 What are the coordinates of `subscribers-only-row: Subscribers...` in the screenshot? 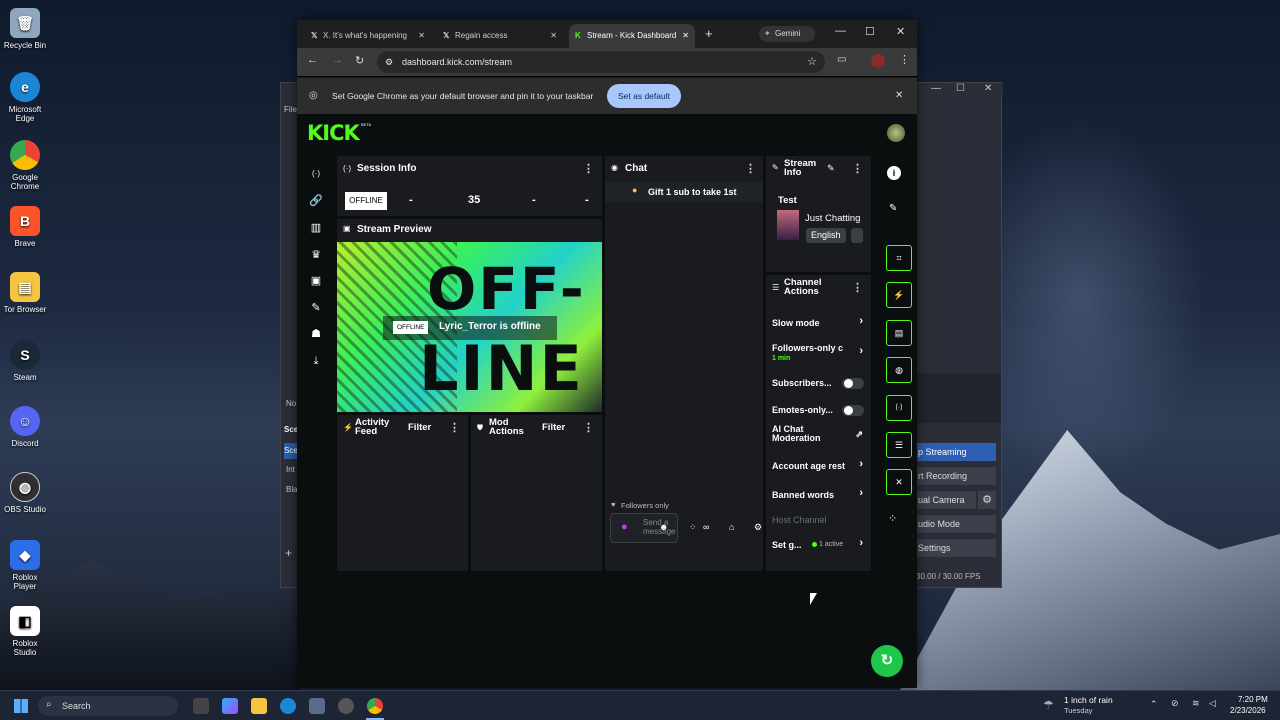 It's located at (818, 383).